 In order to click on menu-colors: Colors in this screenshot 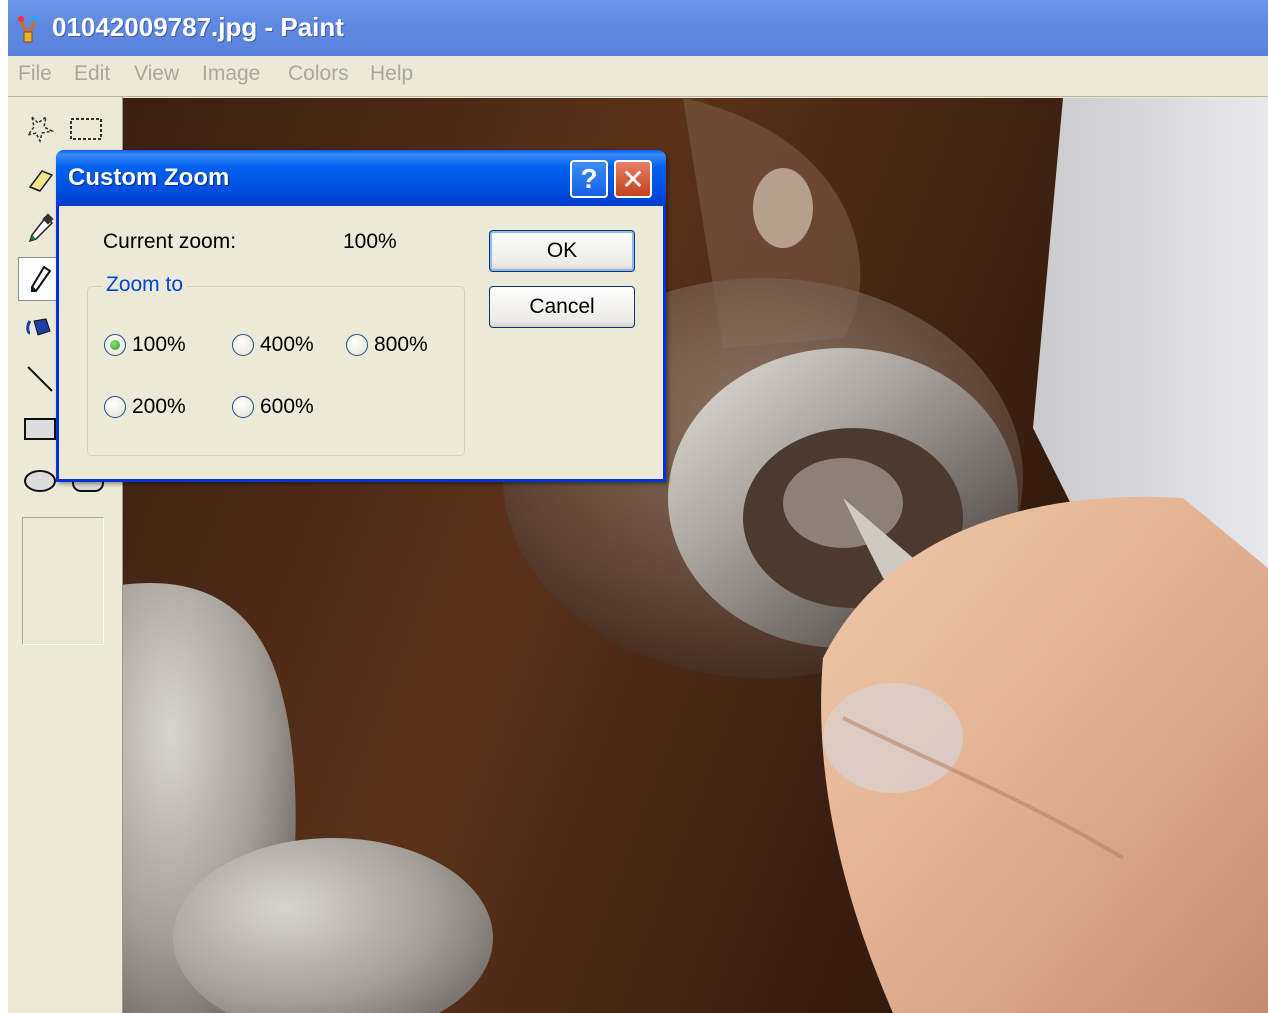, I will do `click(318, 74)`.